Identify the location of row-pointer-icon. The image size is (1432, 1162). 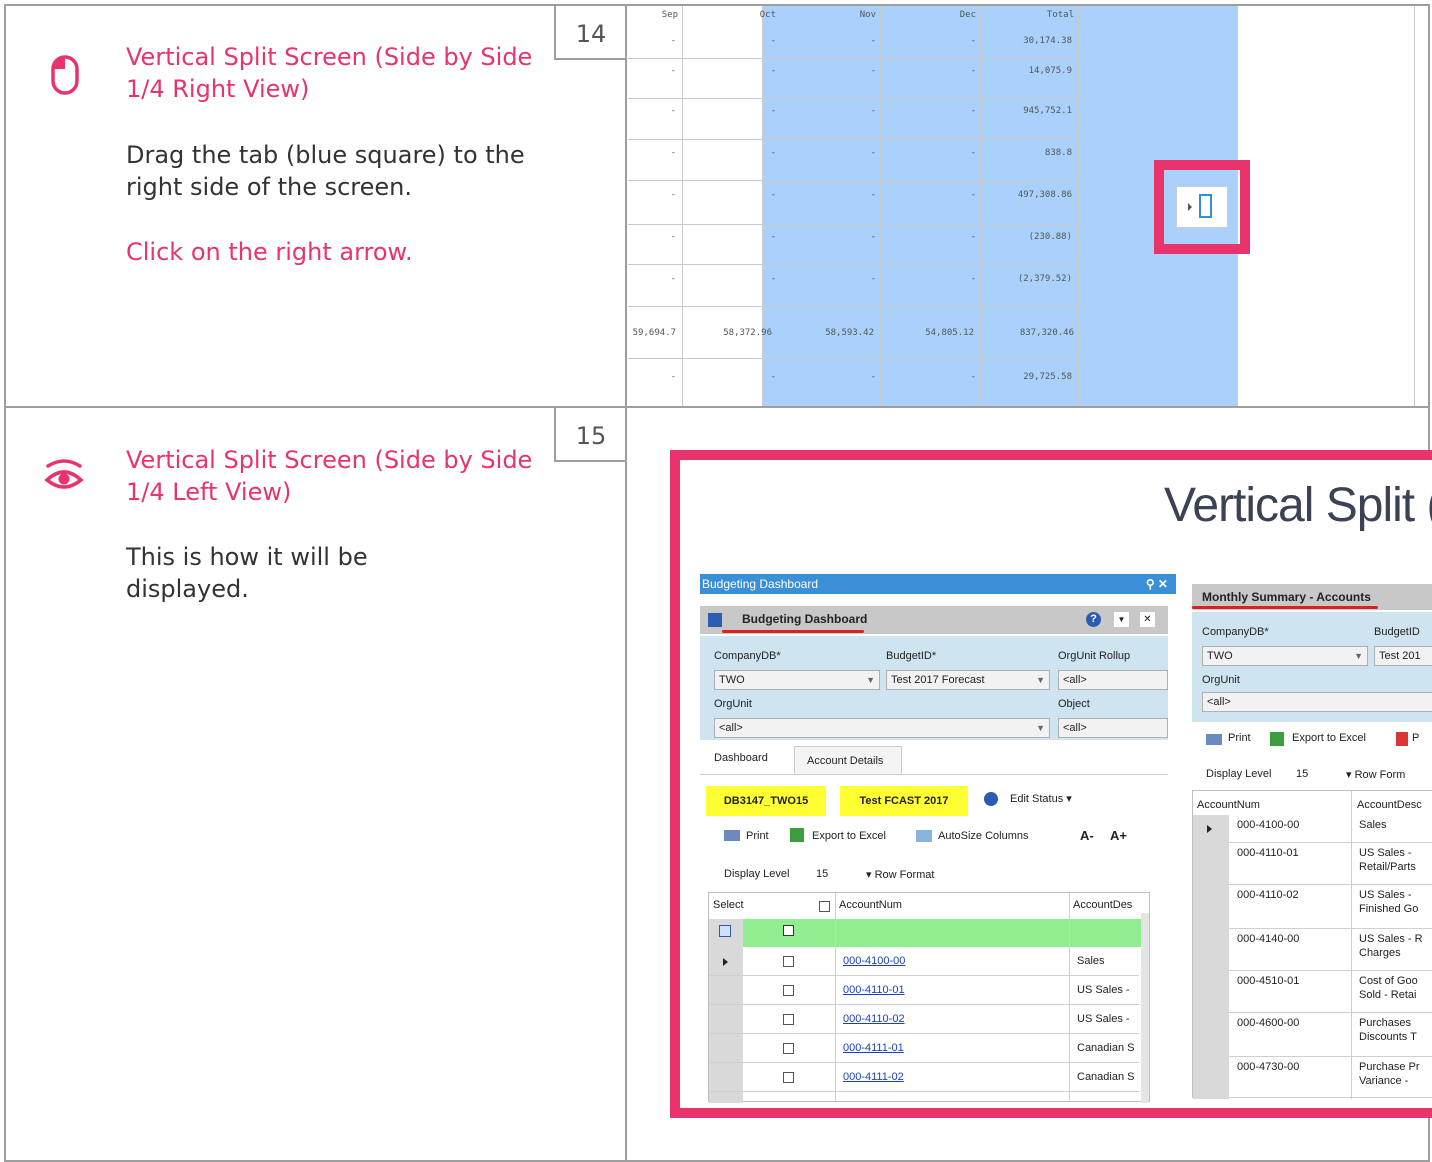
(1209, 829).